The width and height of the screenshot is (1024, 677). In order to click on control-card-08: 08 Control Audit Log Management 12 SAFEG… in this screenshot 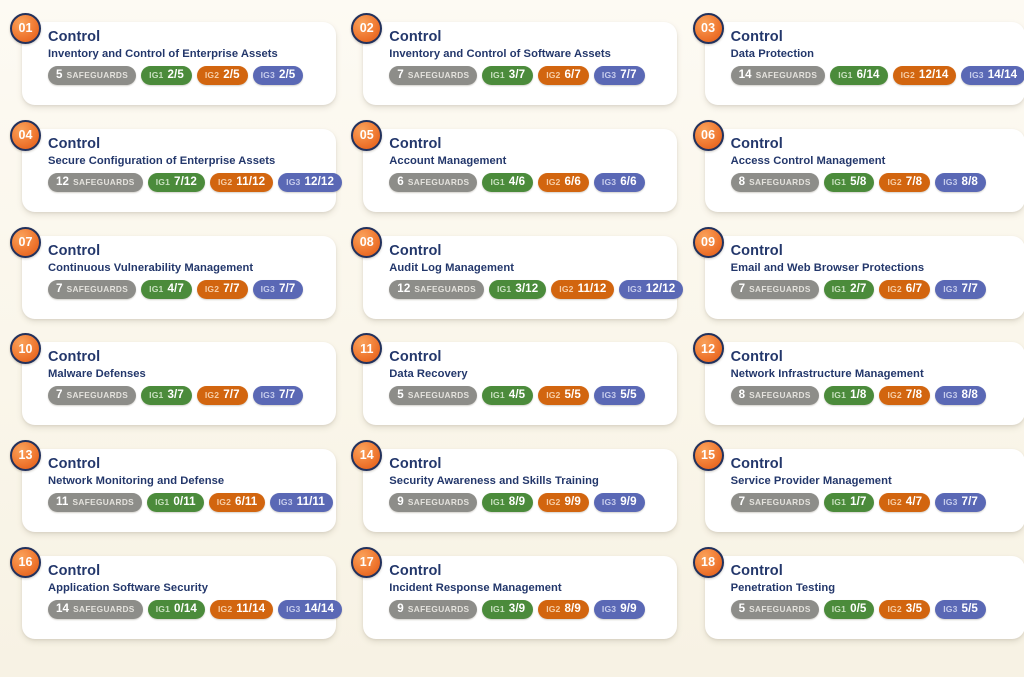, I will do `click(517, 272)`.